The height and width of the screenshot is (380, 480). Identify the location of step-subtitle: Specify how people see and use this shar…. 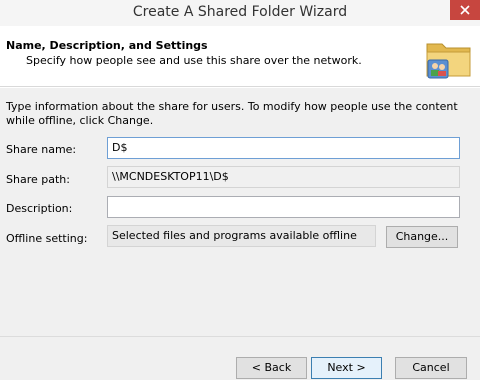
(194, 60).